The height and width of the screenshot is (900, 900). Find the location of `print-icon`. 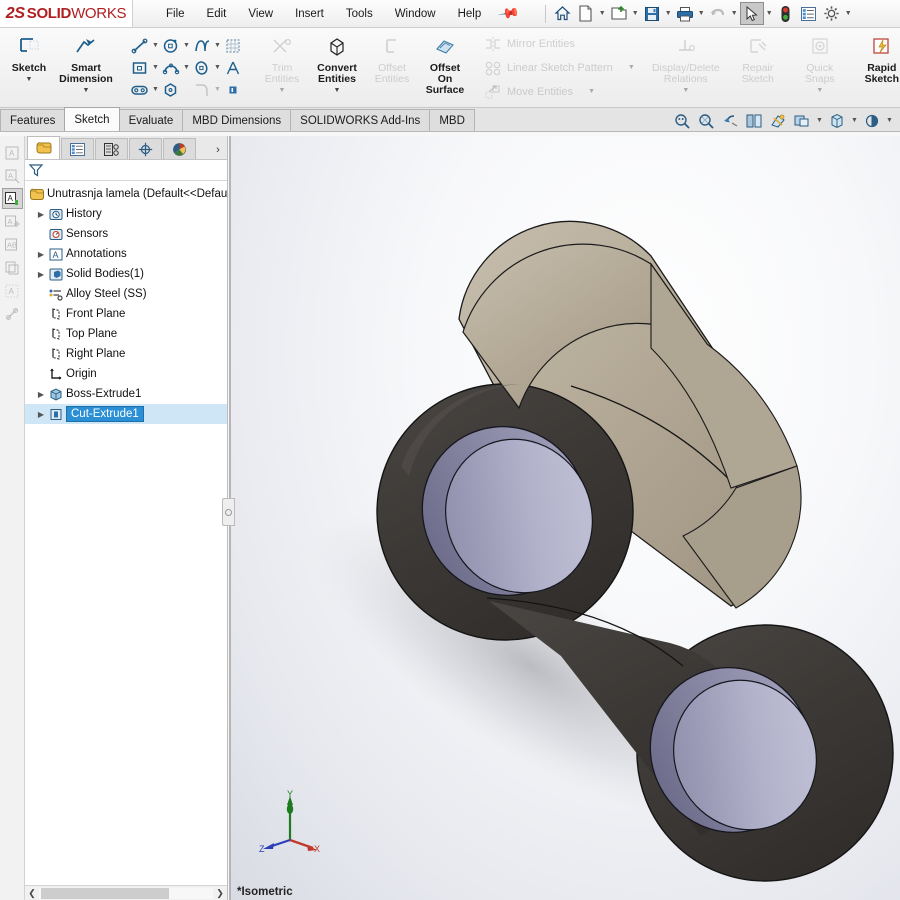

print-icon is located at coordinates (685, 14).